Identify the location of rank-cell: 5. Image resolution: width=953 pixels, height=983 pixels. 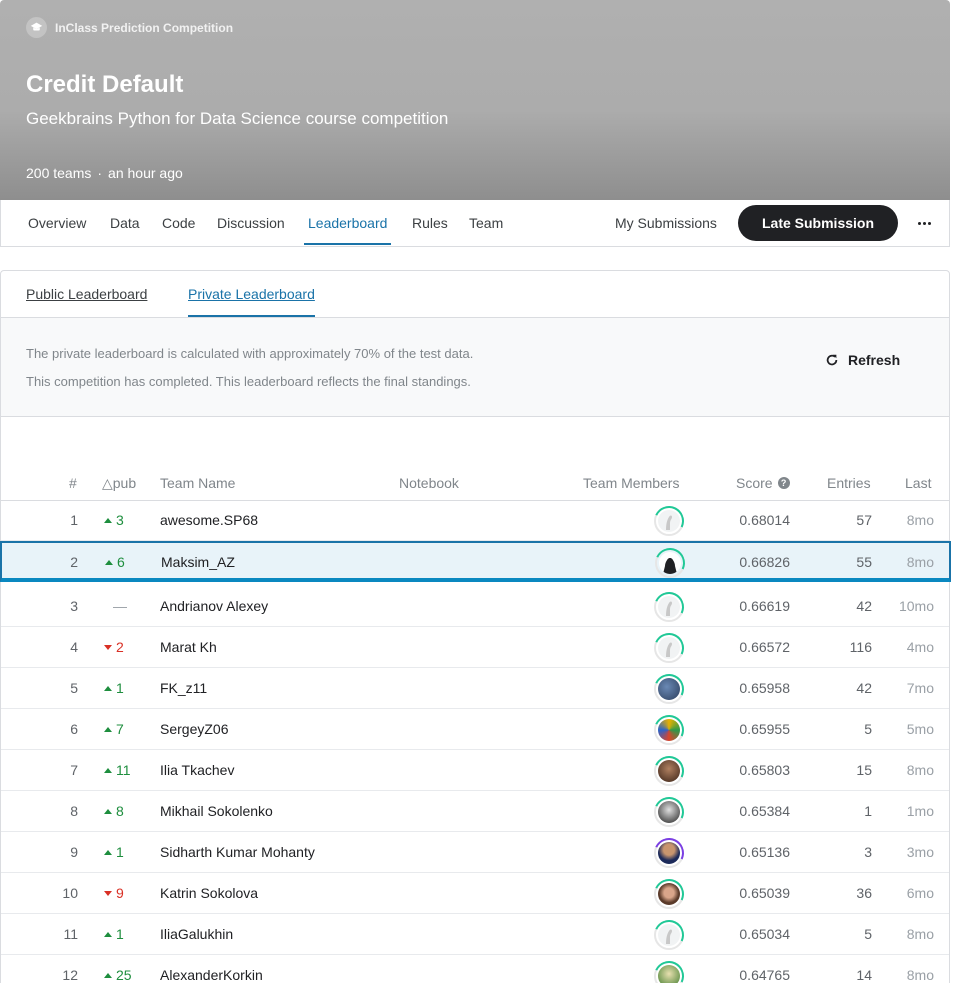
(74, 688).